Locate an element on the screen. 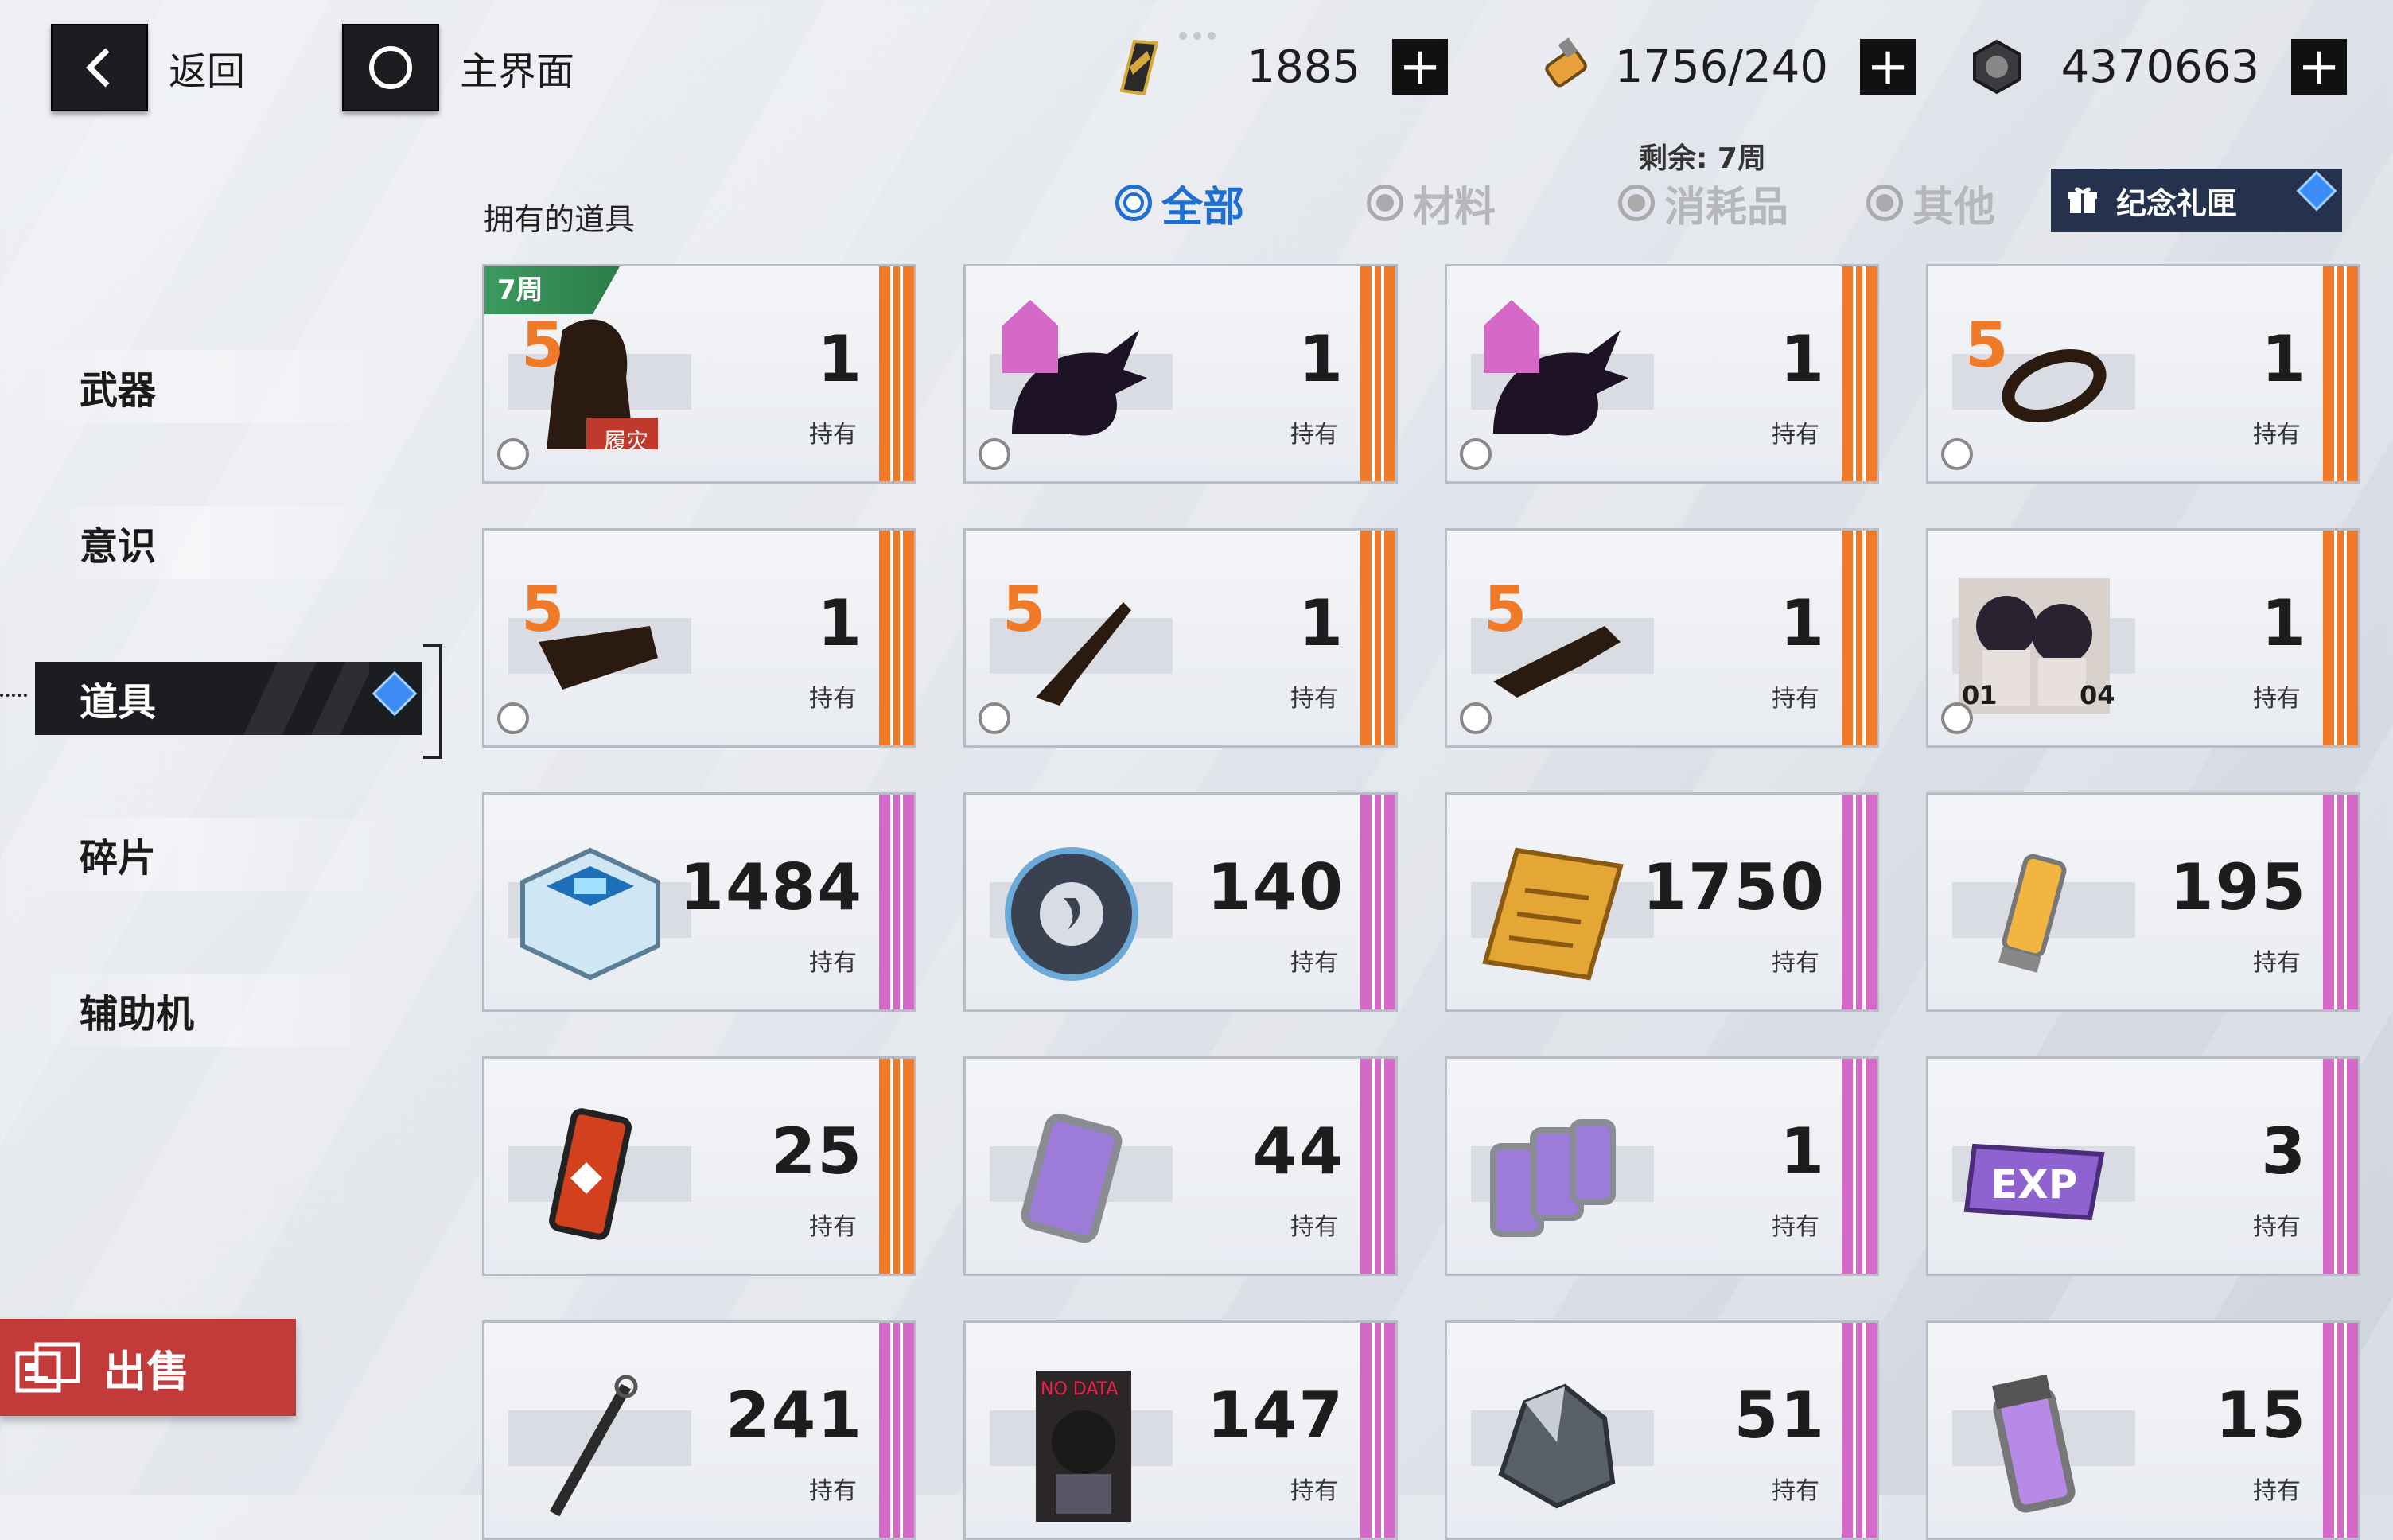  gift-label: 纪念礼匣 is located at coordinates (2177, 203).